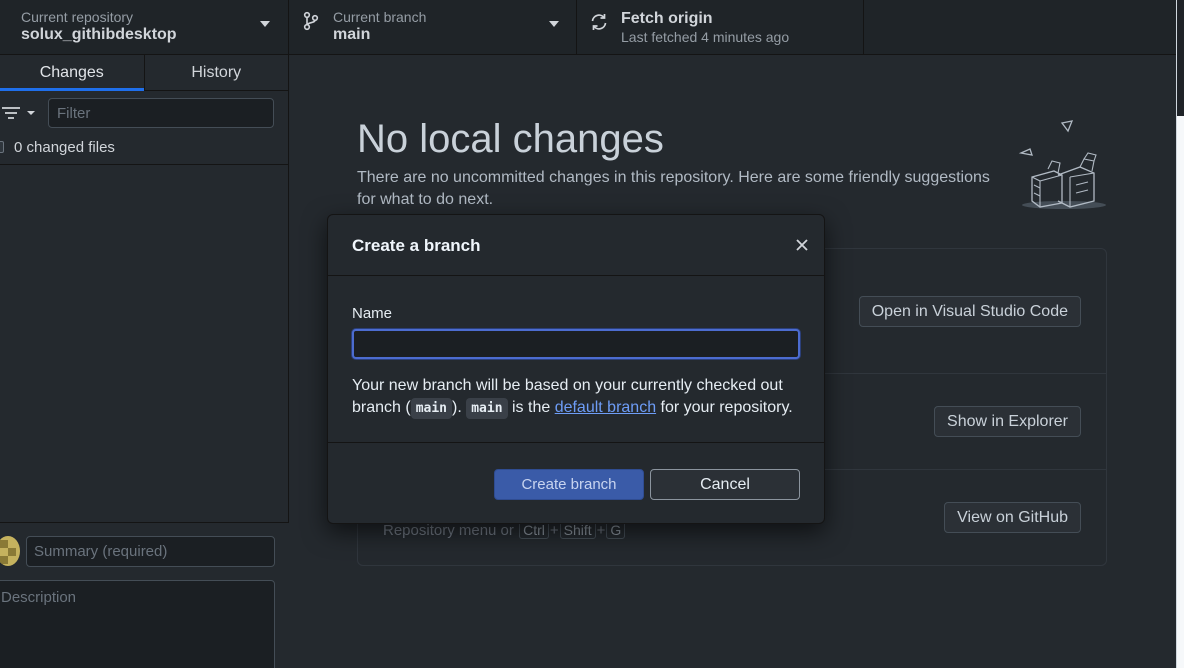 Image resolution: width=1184 pixels, height=668 pixels. I want to click on current-repository-button: Current repository solux_githibdesktop, so click(144, 27).